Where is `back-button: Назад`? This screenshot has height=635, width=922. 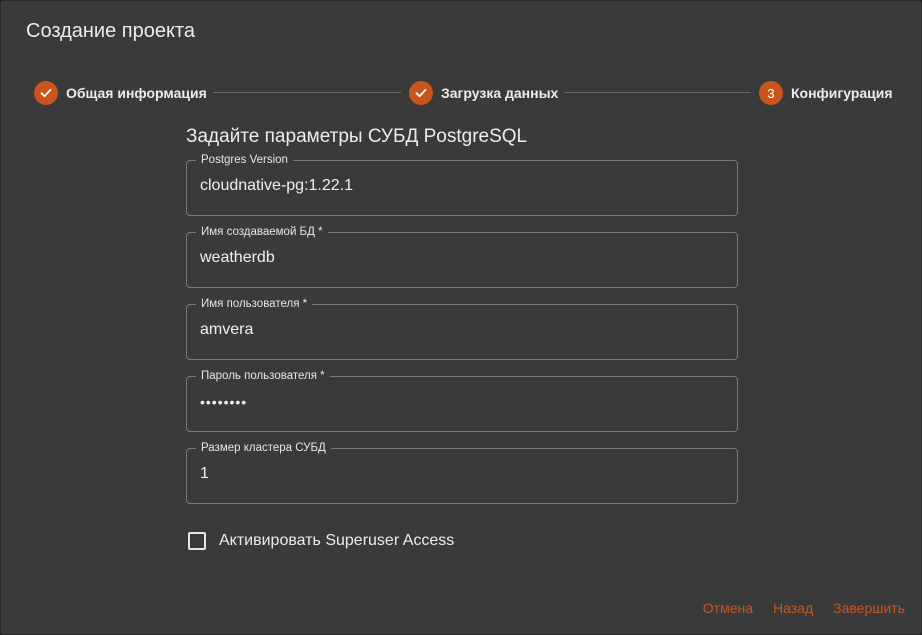 back-button: Назад is located at coordinates (793, 608).